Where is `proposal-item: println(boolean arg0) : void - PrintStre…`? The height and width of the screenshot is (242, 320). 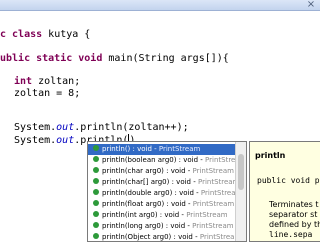 proposal-item: println(boolean arg0) : void - PrintStre… is located at coordinates (161, 160).